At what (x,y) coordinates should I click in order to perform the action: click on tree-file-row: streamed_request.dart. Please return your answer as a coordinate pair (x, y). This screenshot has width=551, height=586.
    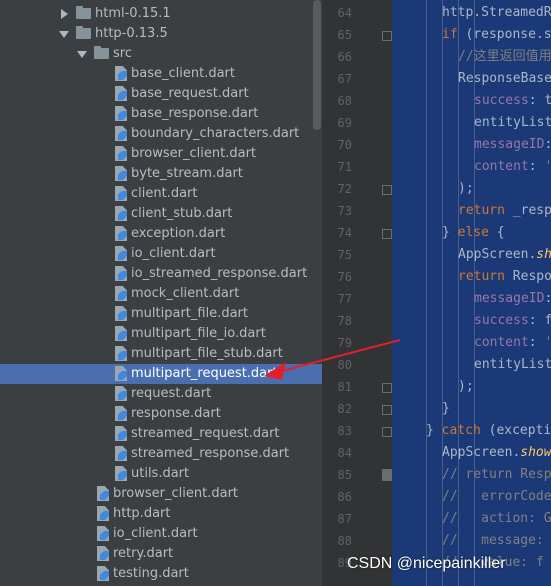
    Looking at the image, I should click on (161, 434).